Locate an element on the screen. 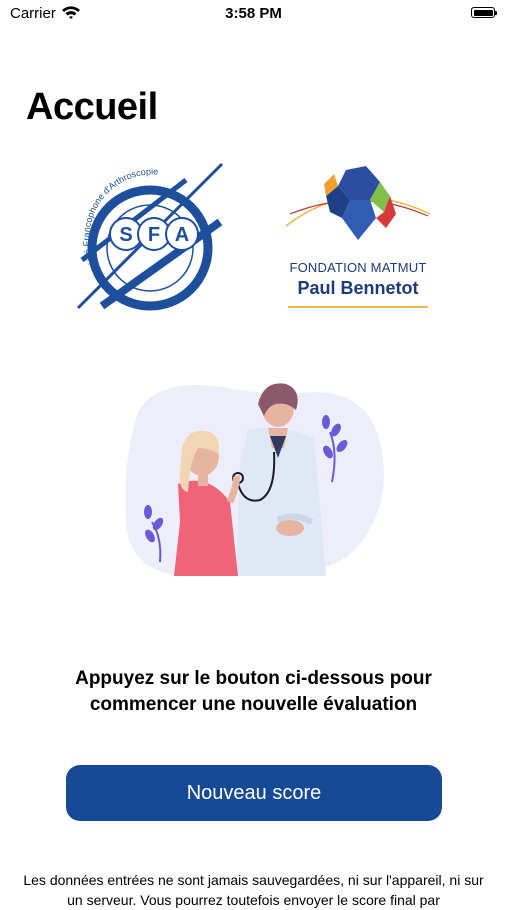 The width and height of the screenshot is (507, 910). page-title: Accueil is located at coordinates (92, 107).